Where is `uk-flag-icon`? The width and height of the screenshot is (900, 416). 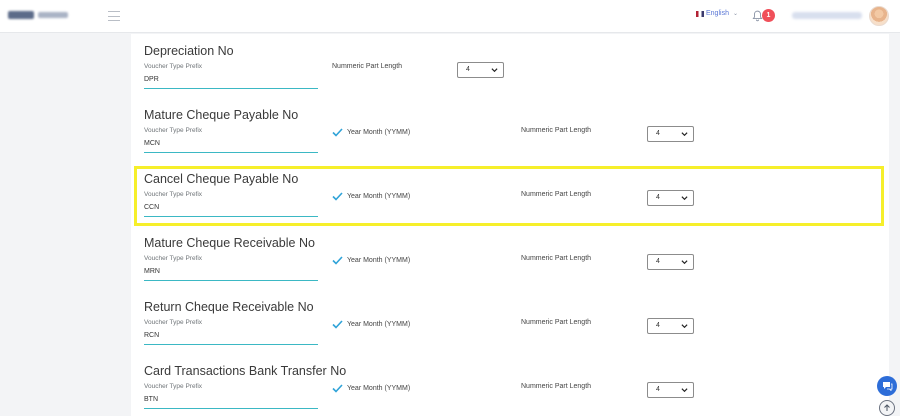 uk-flag-icon is located at coordinates (700, 13).